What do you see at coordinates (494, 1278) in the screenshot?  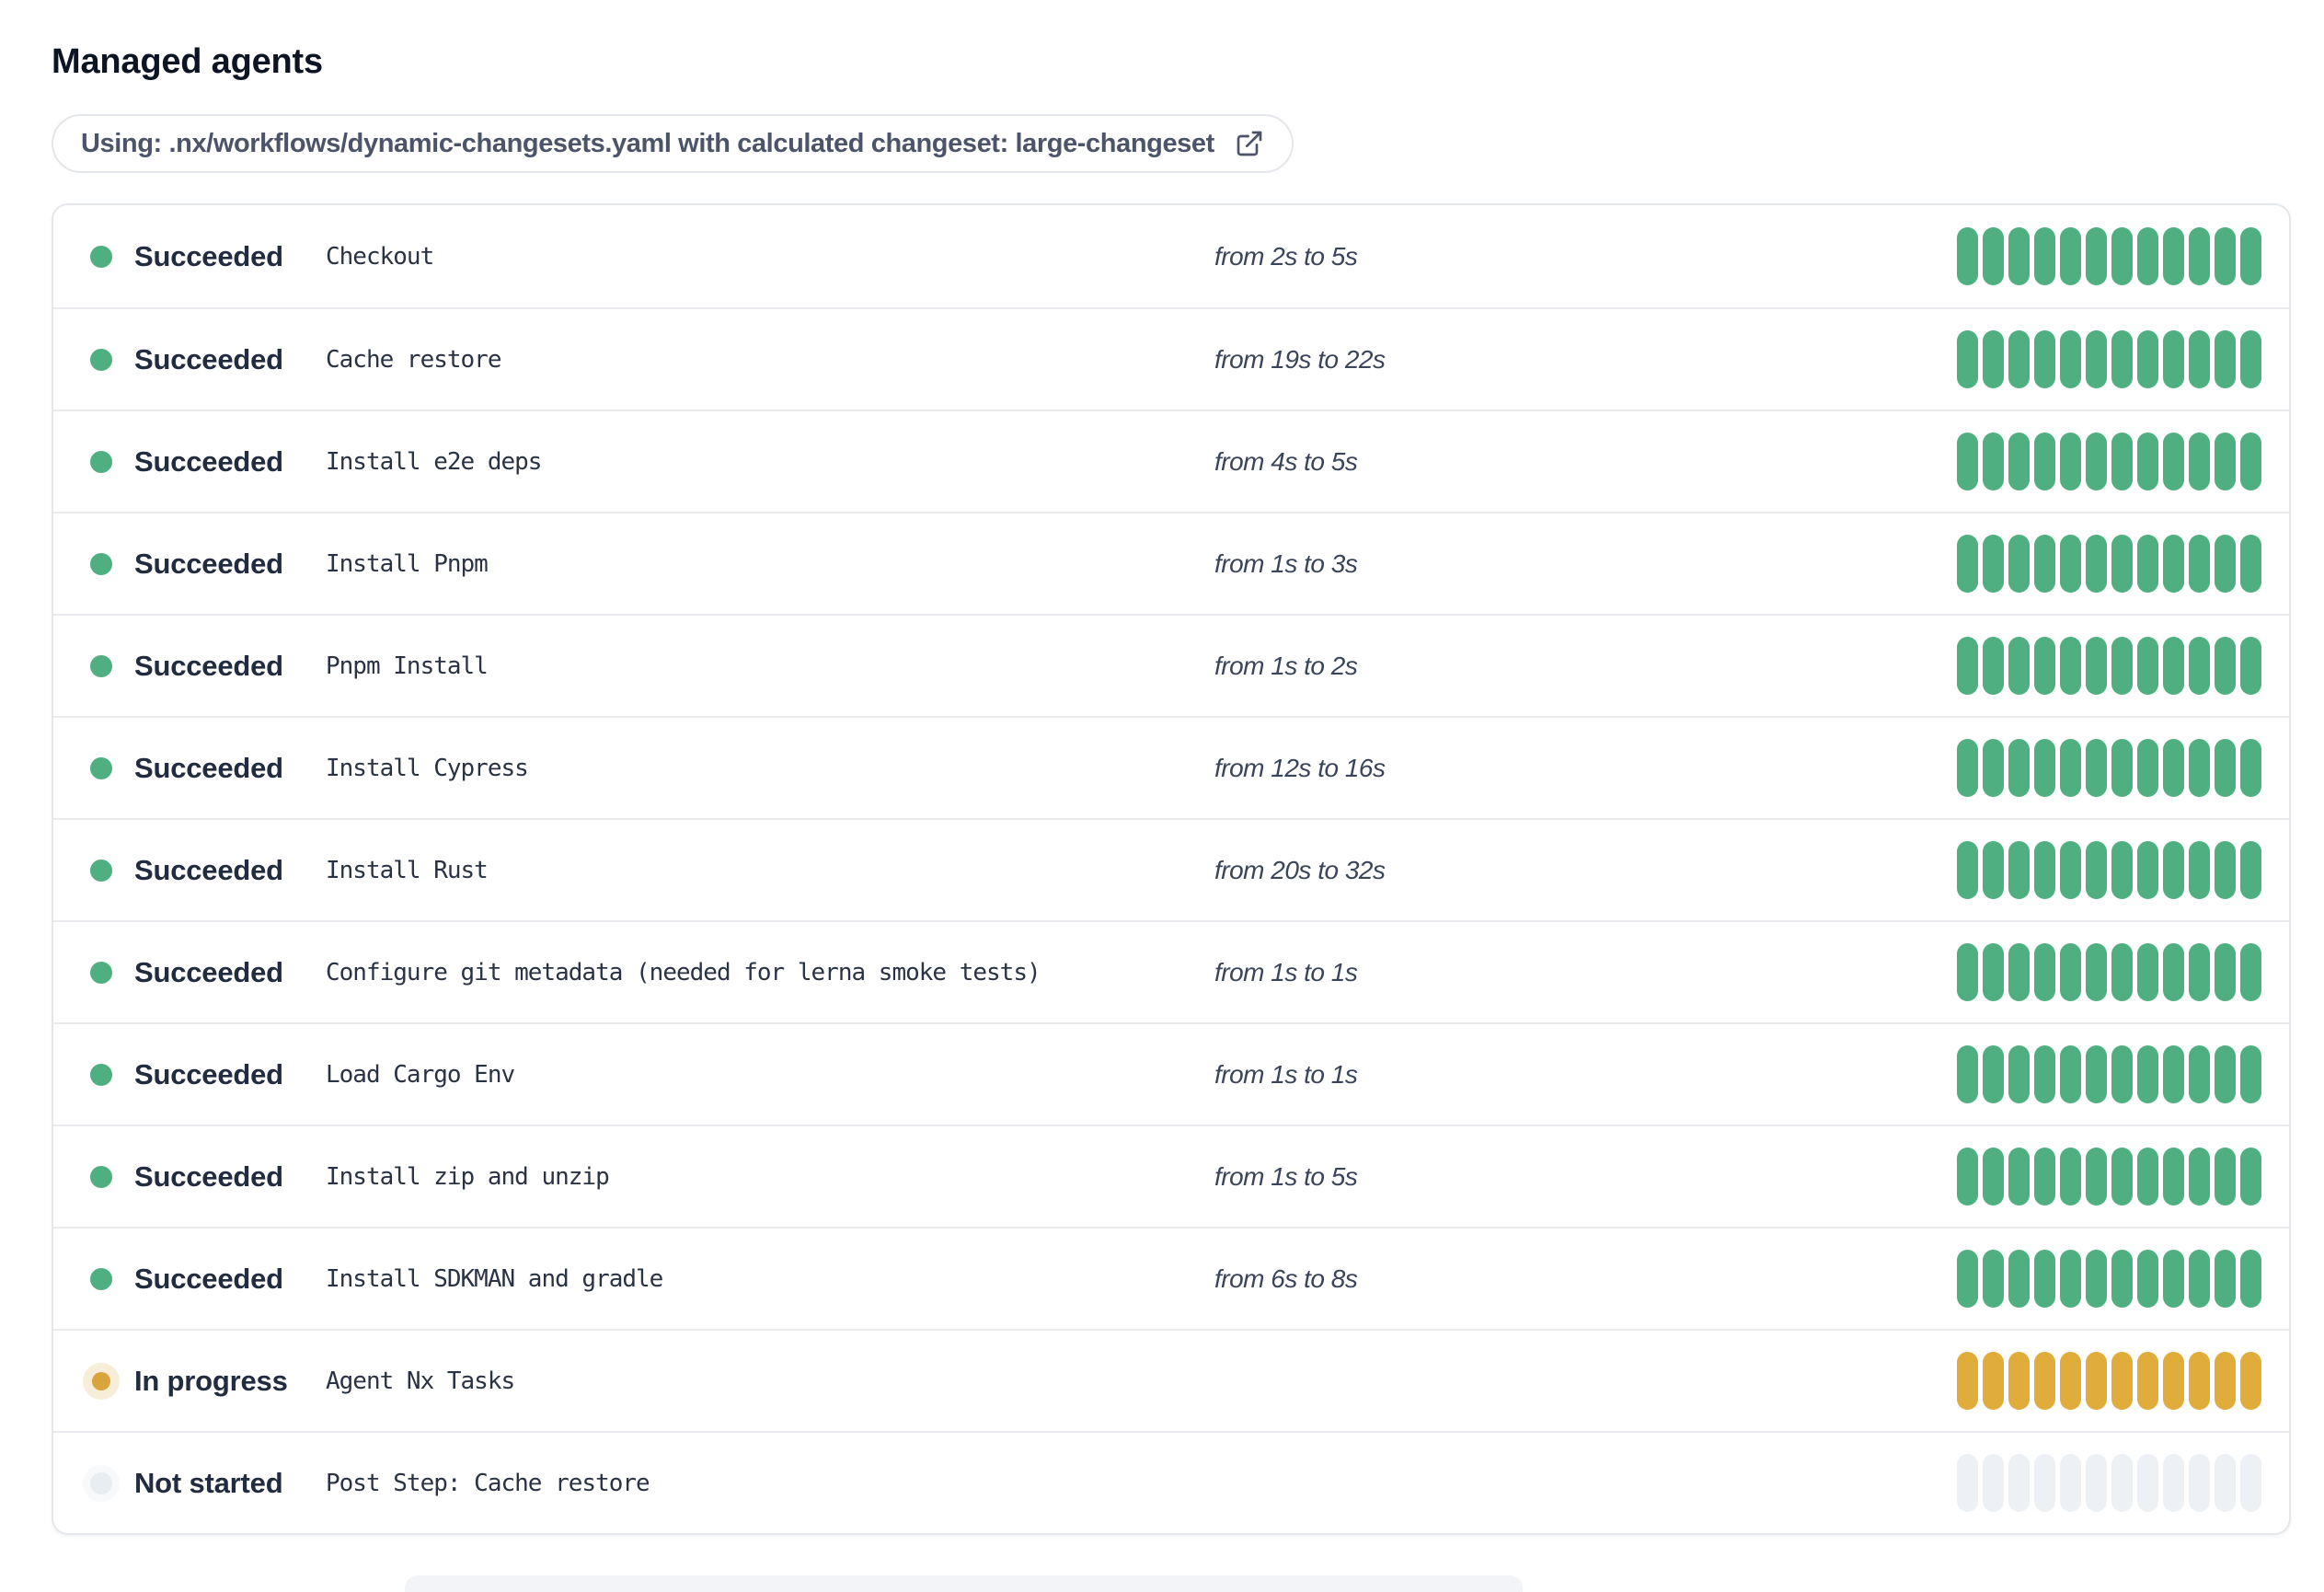 I see `step-name: Install SDKMAN and gradle` at bounding box center [494, 1278].